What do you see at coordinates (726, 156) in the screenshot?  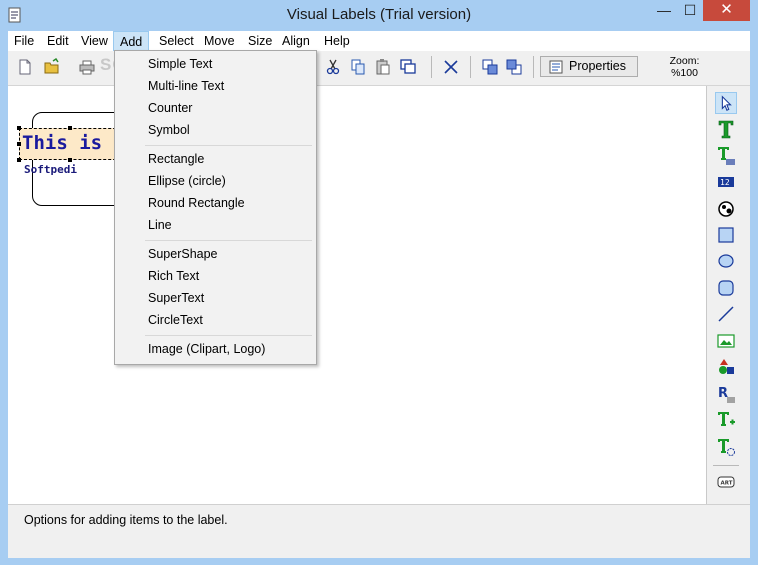 I see `multiline-text-icon` at bounding box center [726, 156].